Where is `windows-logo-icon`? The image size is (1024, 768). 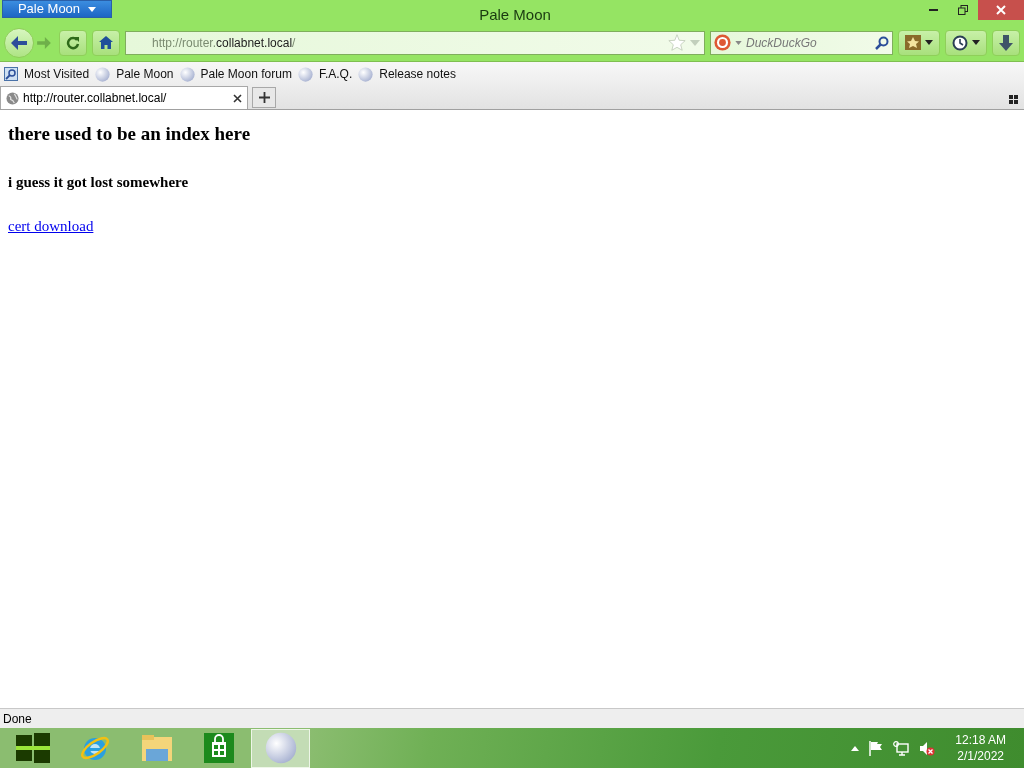
windows-logo-icon is located at coordinates (32, 748).